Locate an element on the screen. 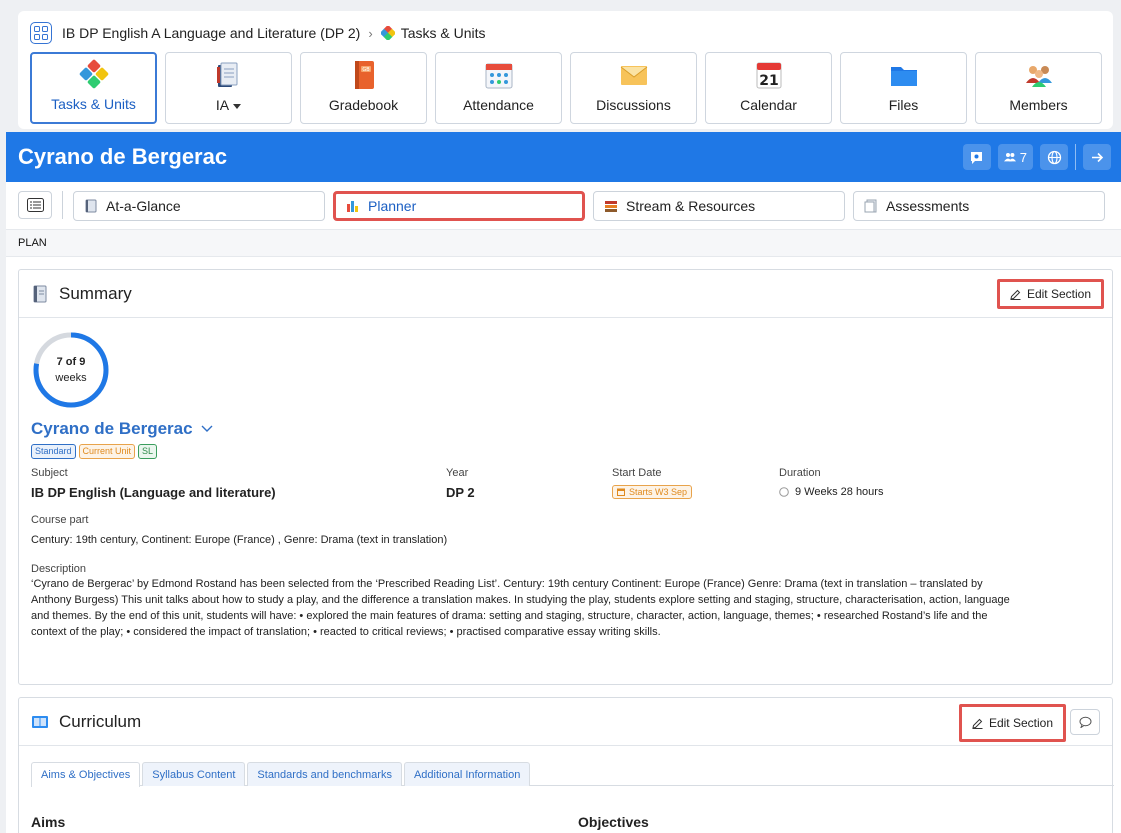 The width and height of the screenshot is (1121, 833). nav-tab-calendar: 21 Calendar is located at coordinates (768, 88).